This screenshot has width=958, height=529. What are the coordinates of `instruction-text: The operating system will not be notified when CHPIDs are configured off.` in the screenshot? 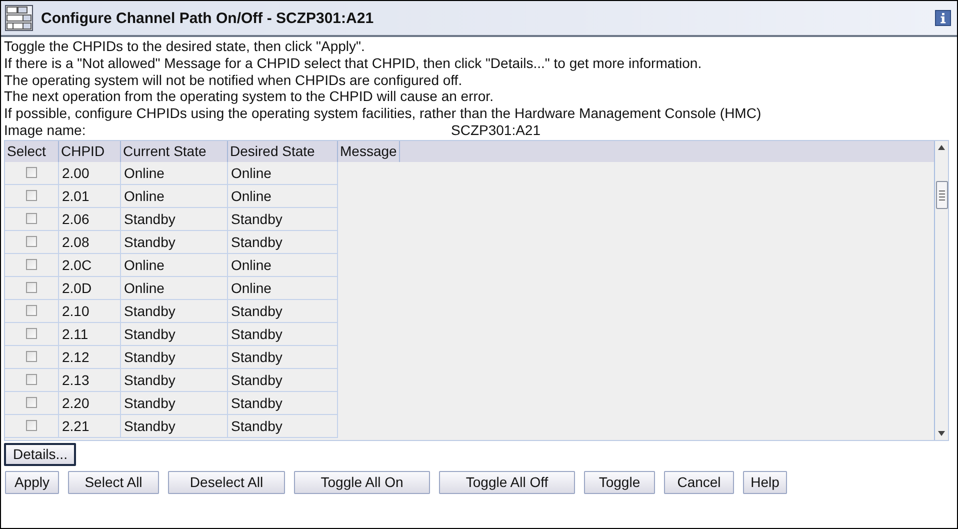 It's located at (234, 80).